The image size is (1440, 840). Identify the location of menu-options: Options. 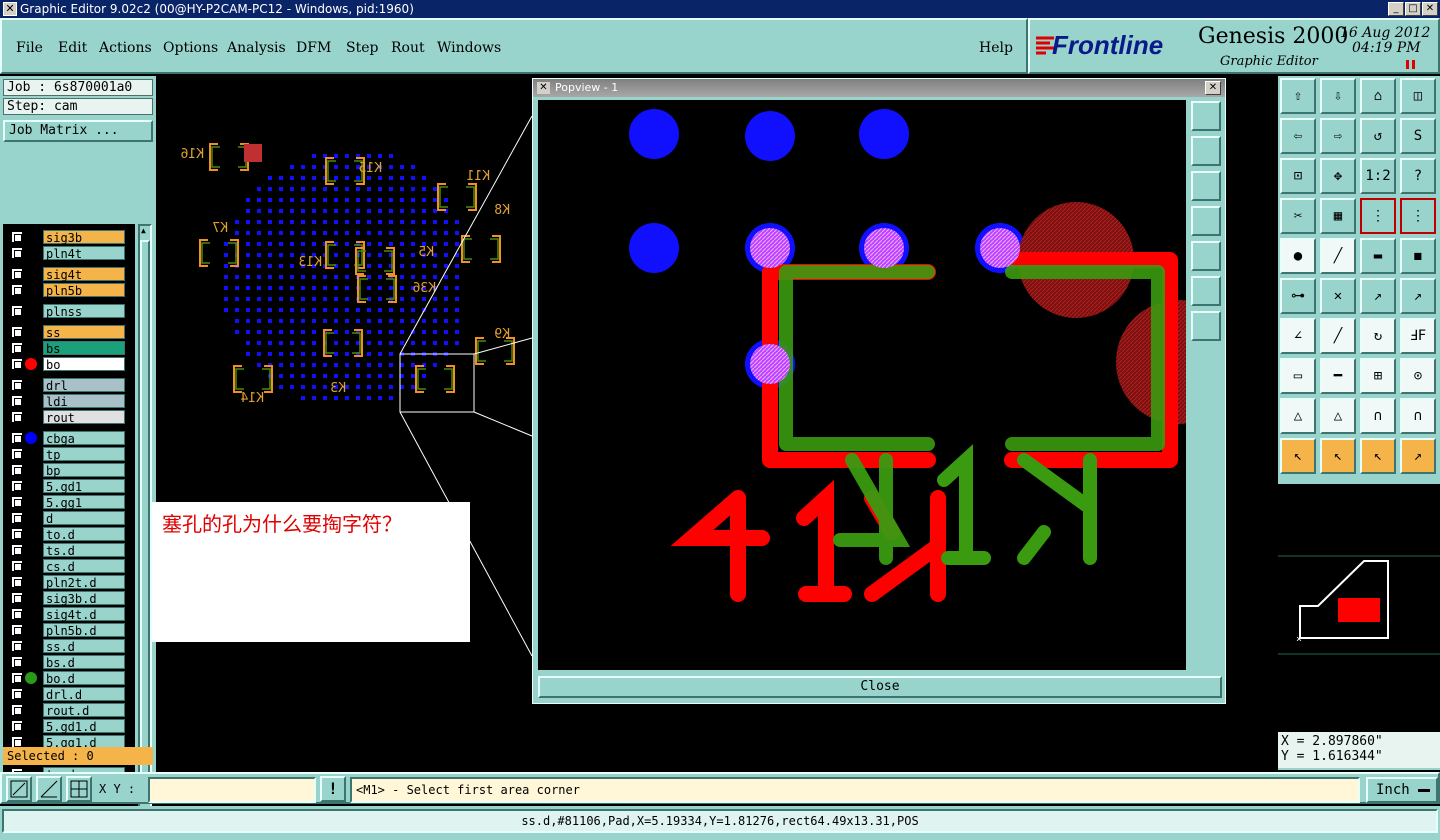
(190, 48).